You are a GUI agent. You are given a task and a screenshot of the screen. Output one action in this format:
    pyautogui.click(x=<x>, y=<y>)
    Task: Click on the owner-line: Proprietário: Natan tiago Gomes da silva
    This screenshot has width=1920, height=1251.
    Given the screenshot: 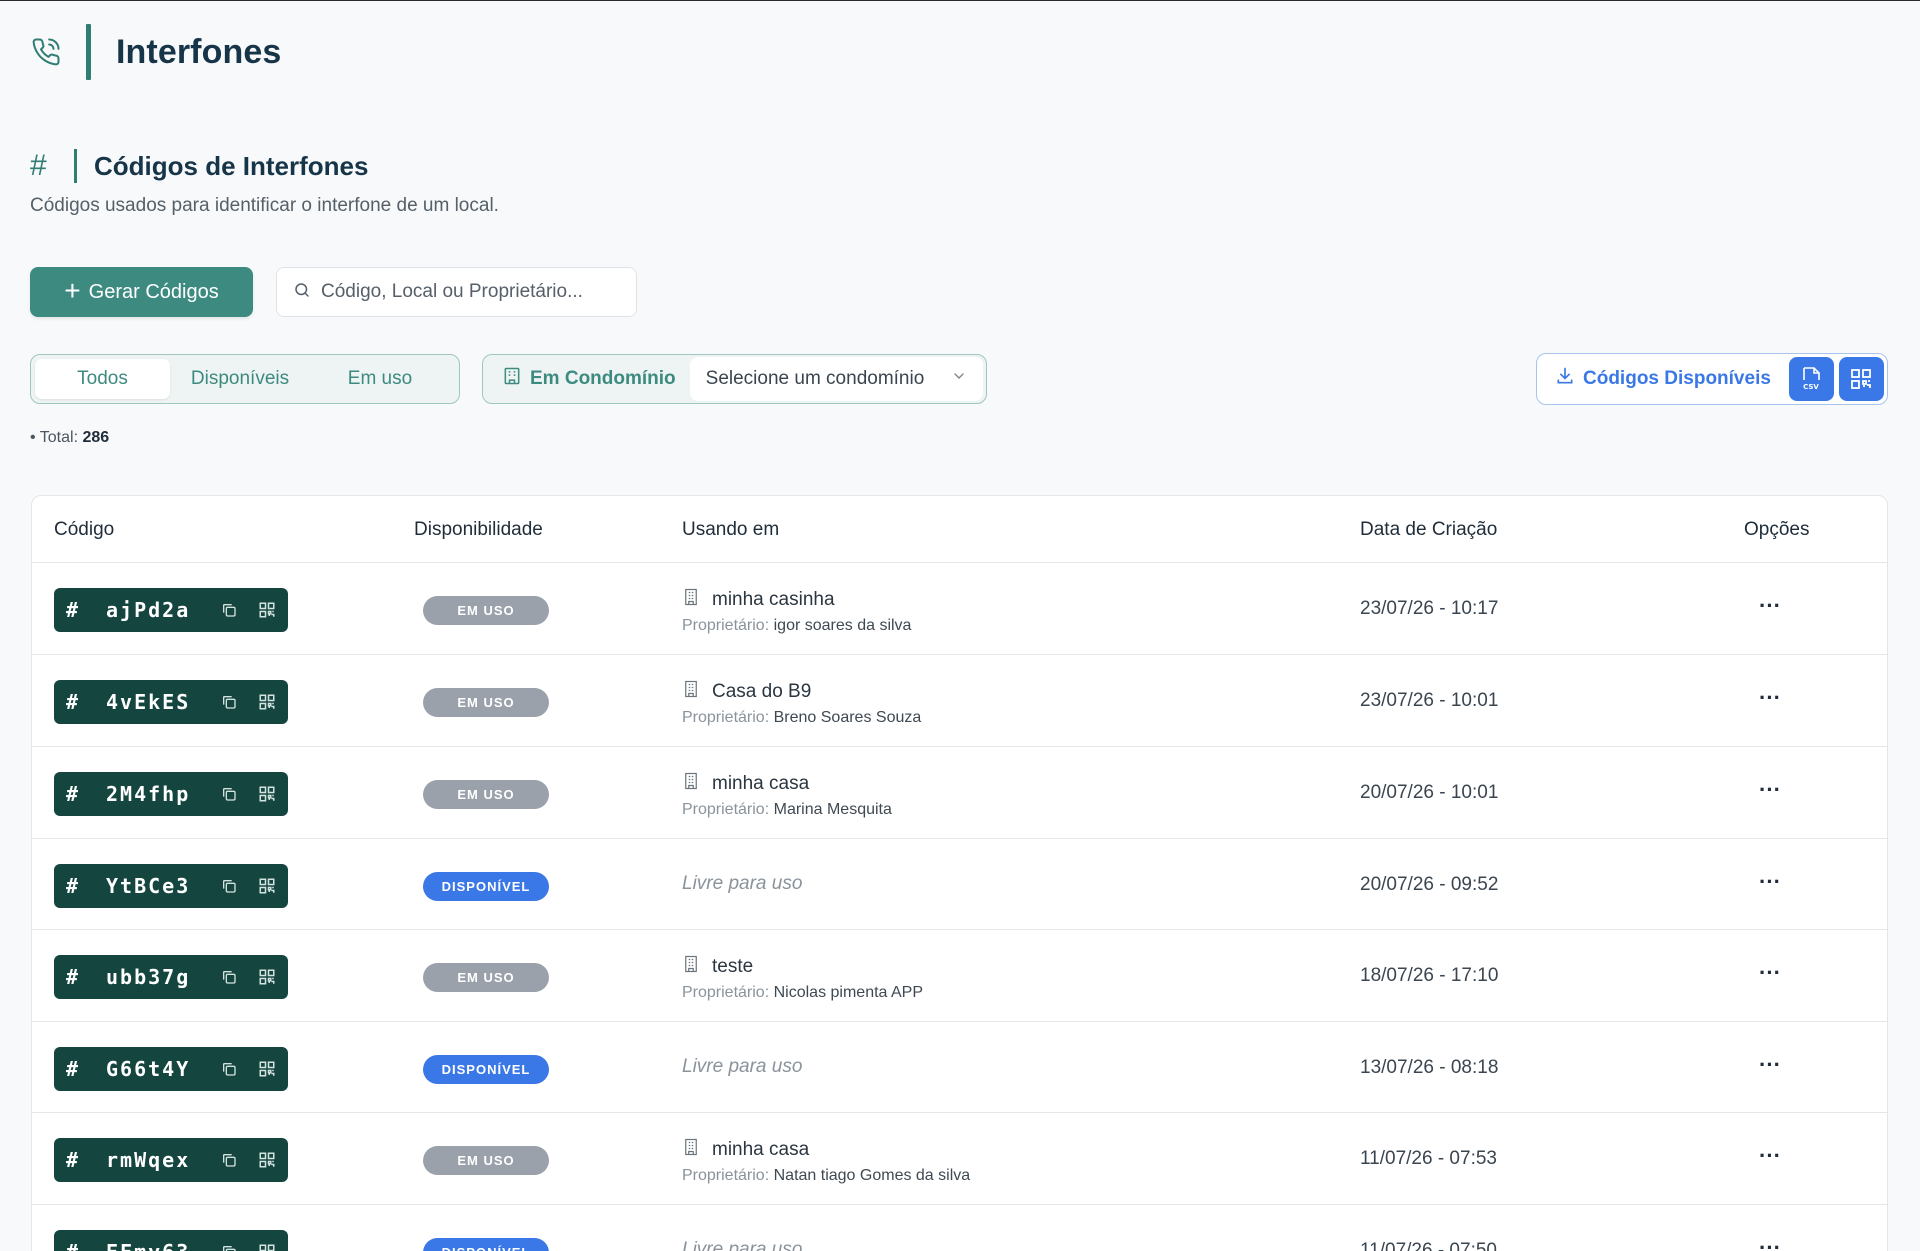 What is the action you would take?
    pyautogui.click(x=826, y=1176)
    